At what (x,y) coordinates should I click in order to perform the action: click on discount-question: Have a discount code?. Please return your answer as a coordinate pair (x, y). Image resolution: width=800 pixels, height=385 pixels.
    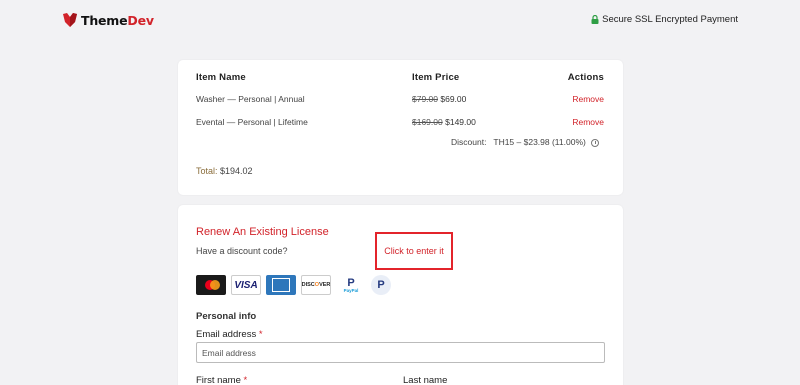
    Looking at the image, I should click on (242, 251).